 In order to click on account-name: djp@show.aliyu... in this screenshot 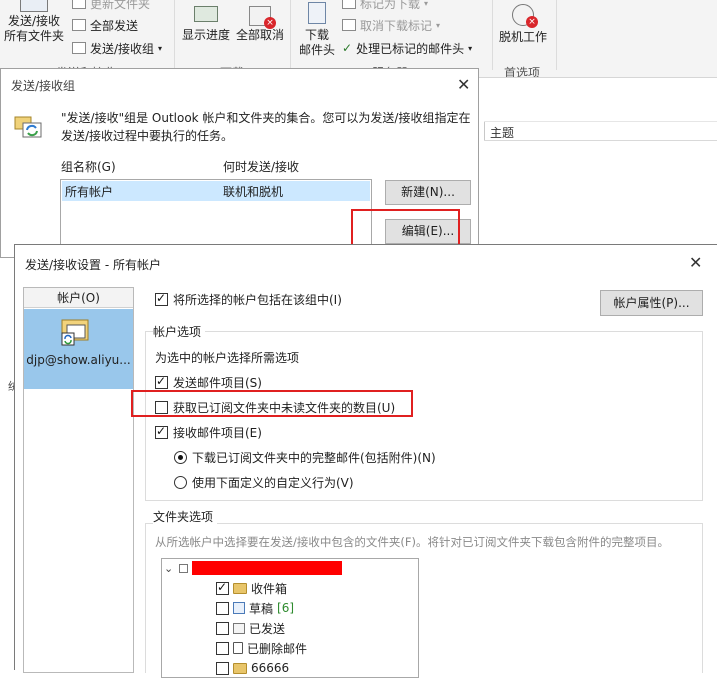, I will do `click(78, 360)`.